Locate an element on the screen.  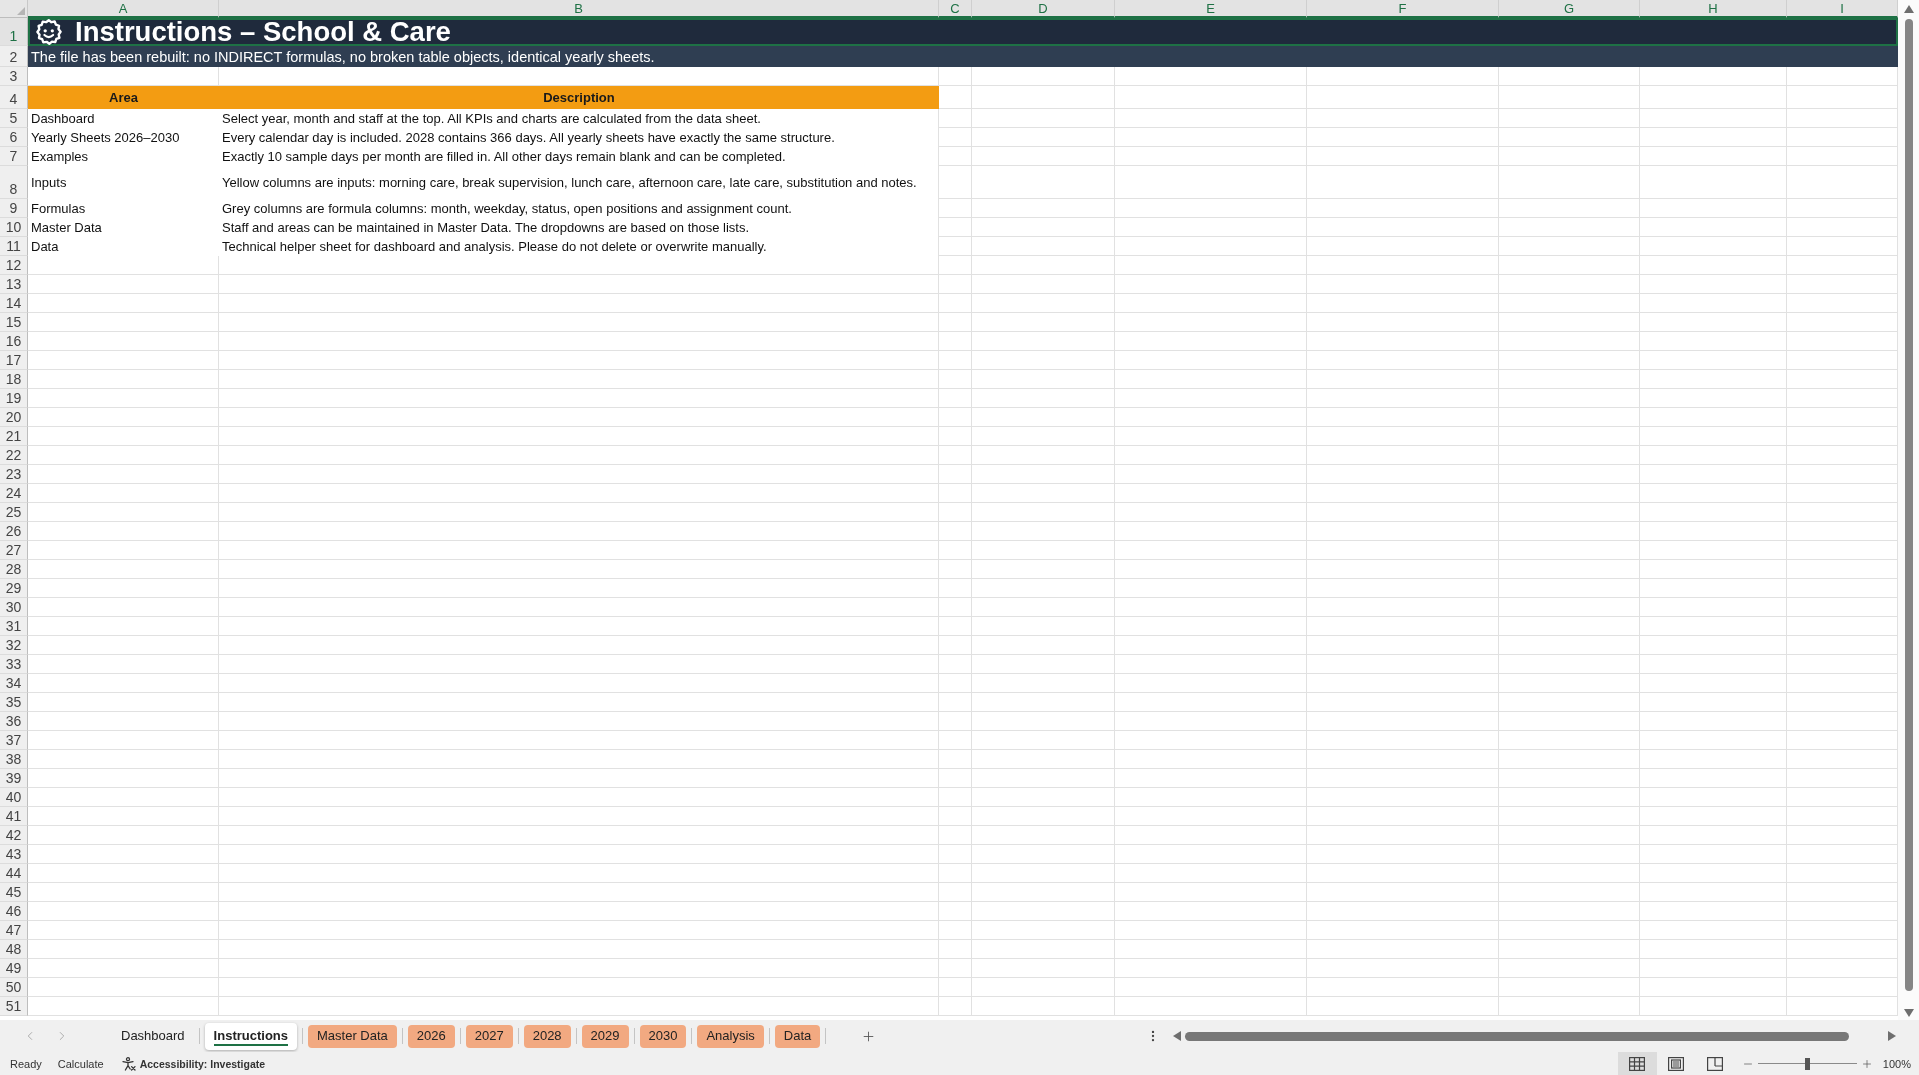
row-header: 13 is located at coordinates (14, 284).